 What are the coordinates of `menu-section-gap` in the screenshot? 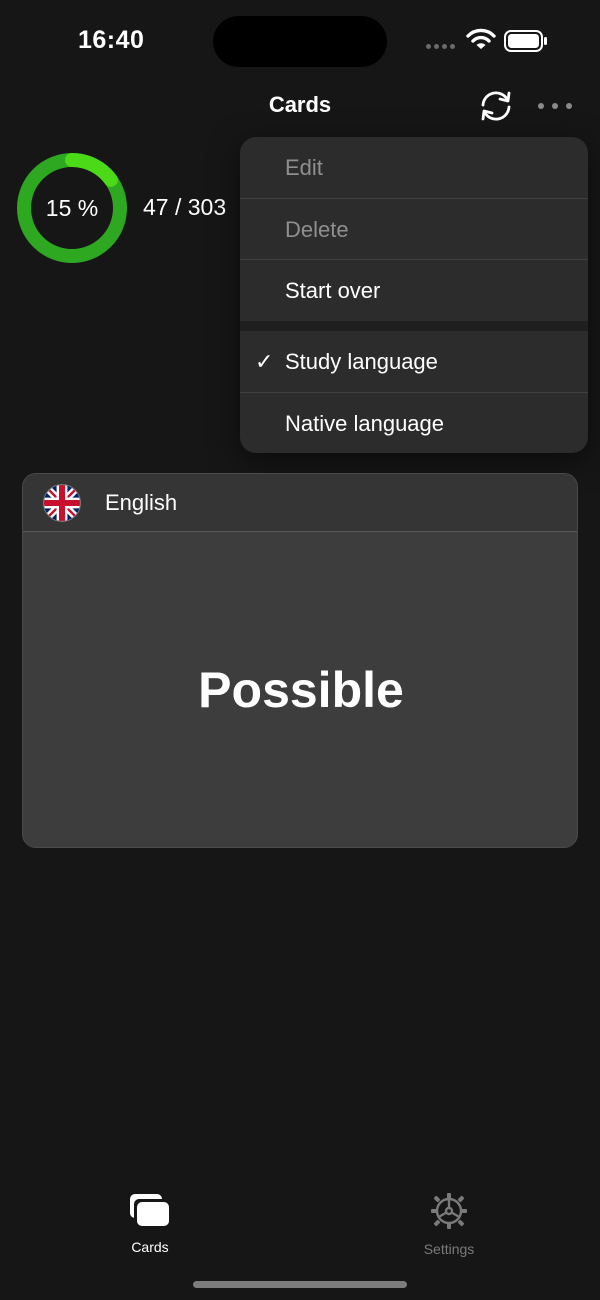 It's located at (414, 326).